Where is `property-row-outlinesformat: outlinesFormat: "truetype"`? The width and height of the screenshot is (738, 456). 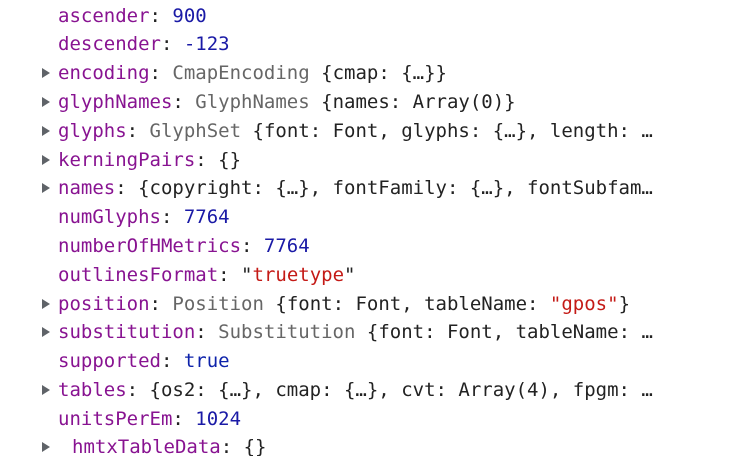 property-row-outlinesformat: outlinesFormat: "truetype" is located at coordinates (207, 275).